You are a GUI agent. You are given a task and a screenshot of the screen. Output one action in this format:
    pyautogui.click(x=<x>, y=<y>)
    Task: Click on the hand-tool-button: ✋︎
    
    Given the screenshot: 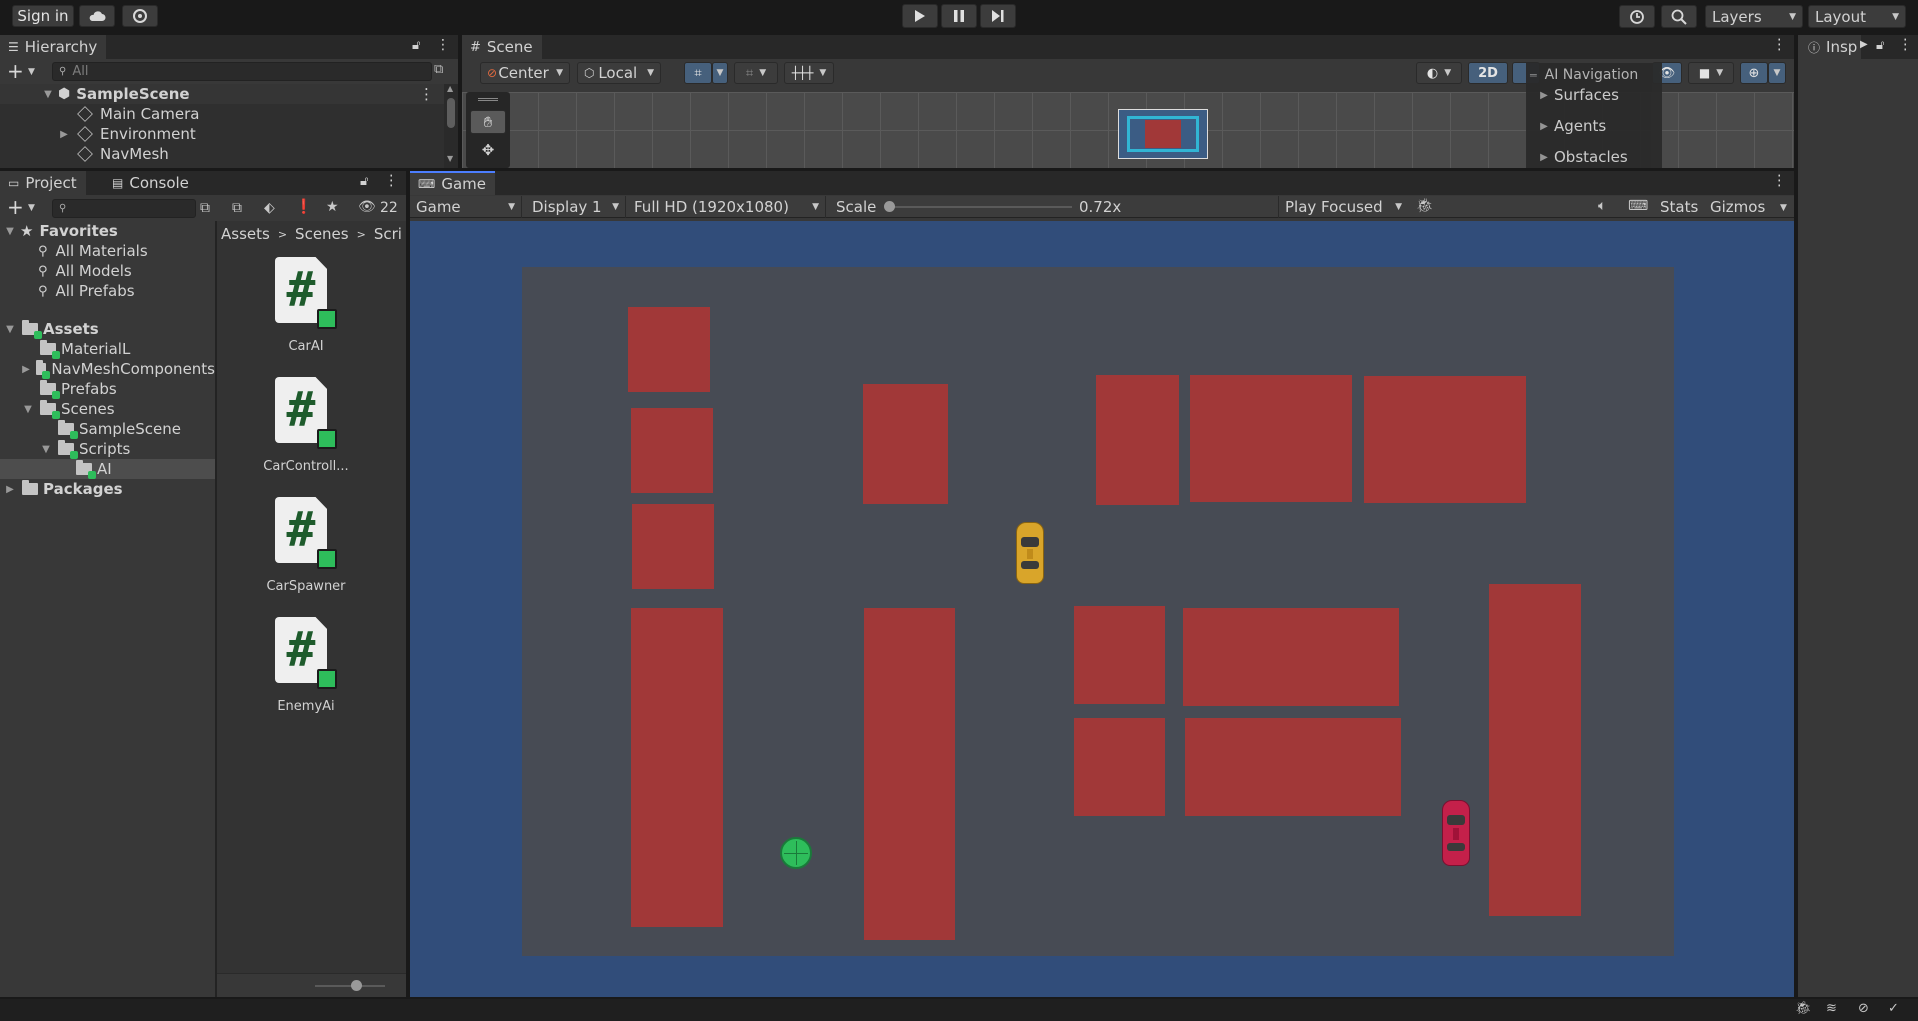 What is the action you would take?
    pyautogui.click(x=488, y=122)
    